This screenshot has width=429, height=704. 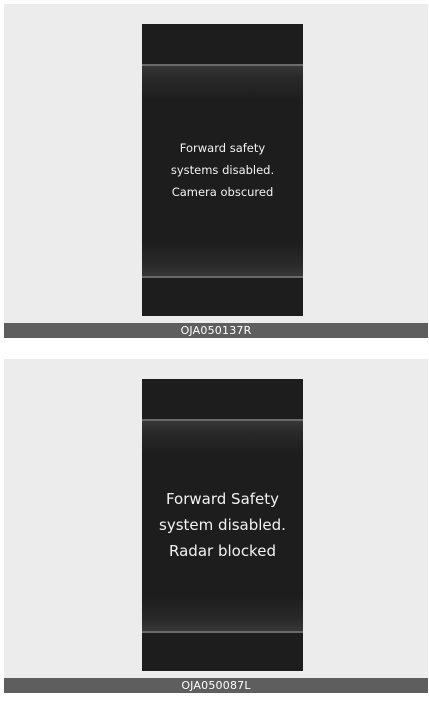 I want to click on figure-caption: OJA050087L, so click(x=216, y=685).